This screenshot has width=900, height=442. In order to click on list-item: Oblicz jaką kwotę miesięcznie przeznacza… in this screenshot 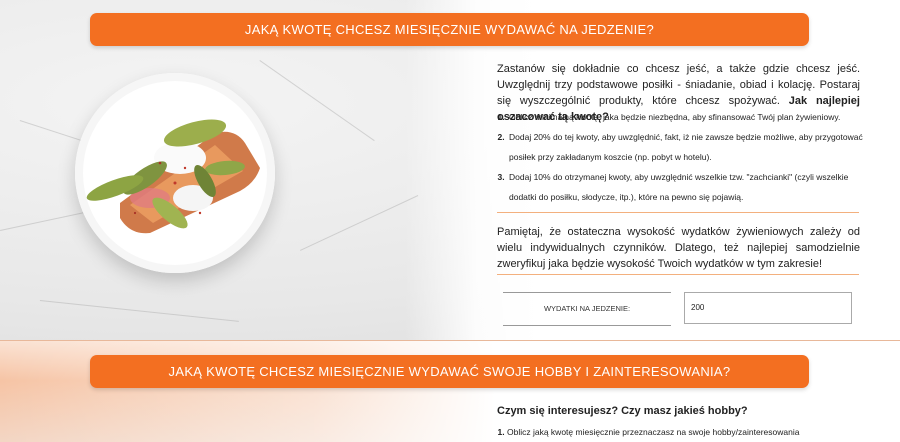, I will do `click(688, 432)`.